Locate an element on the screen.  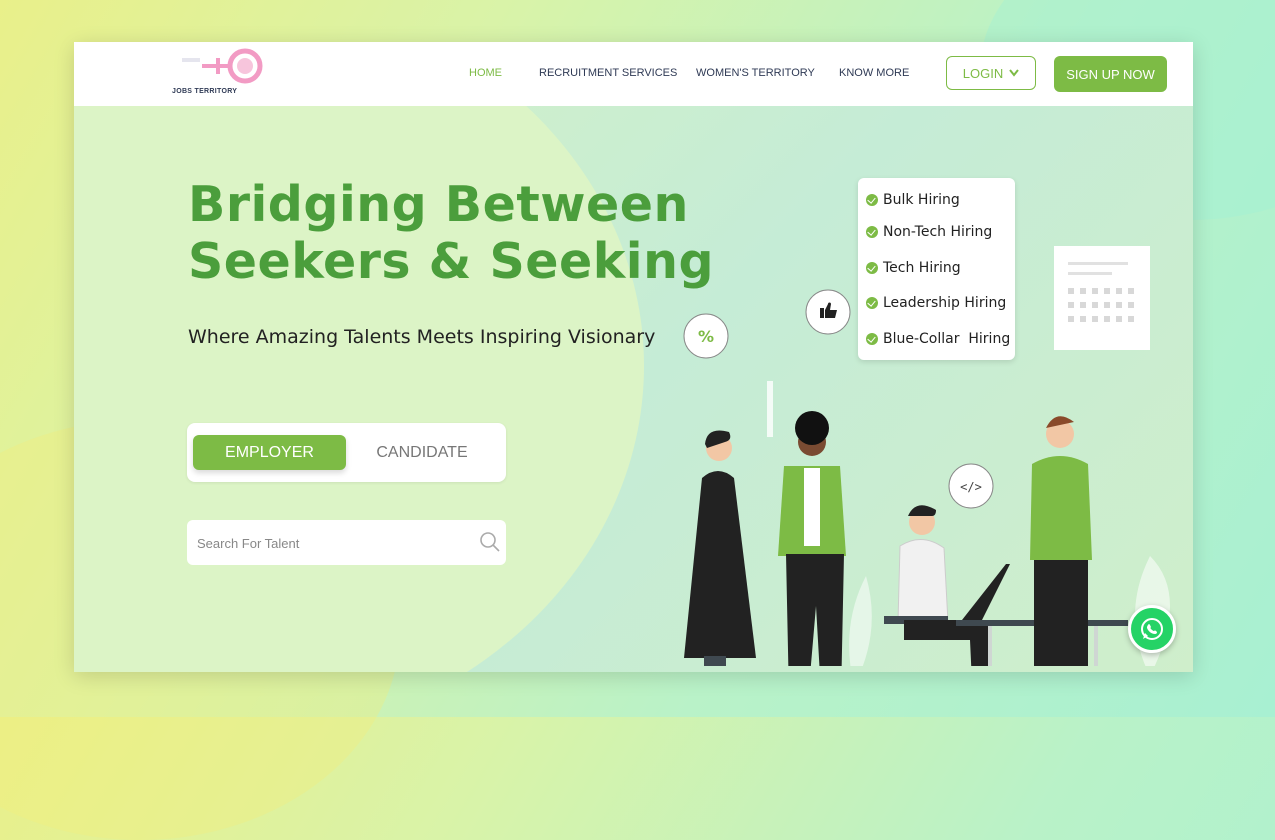
talent-search-box is located at coordinates (346, 543).